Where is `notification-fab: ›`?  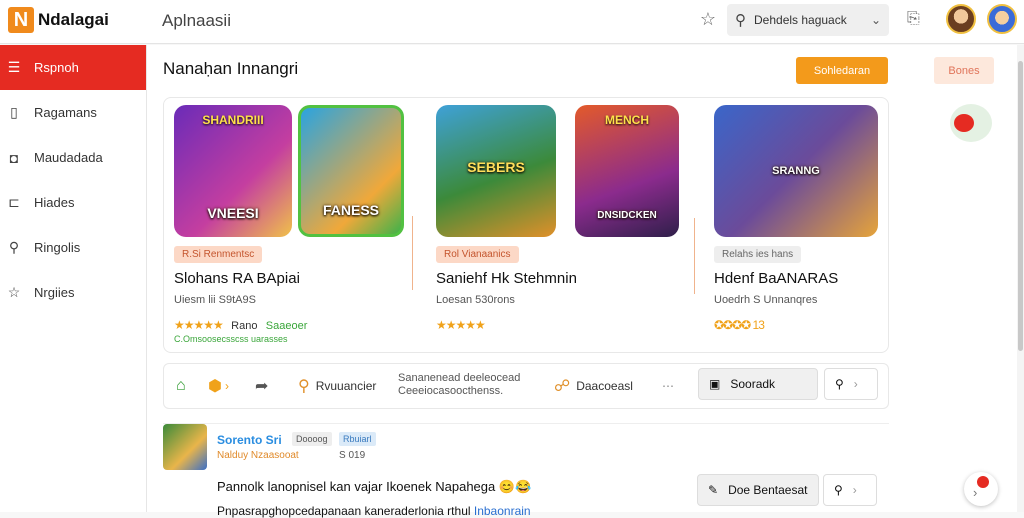
notification-fab: › is located at coordinates (981, 489).